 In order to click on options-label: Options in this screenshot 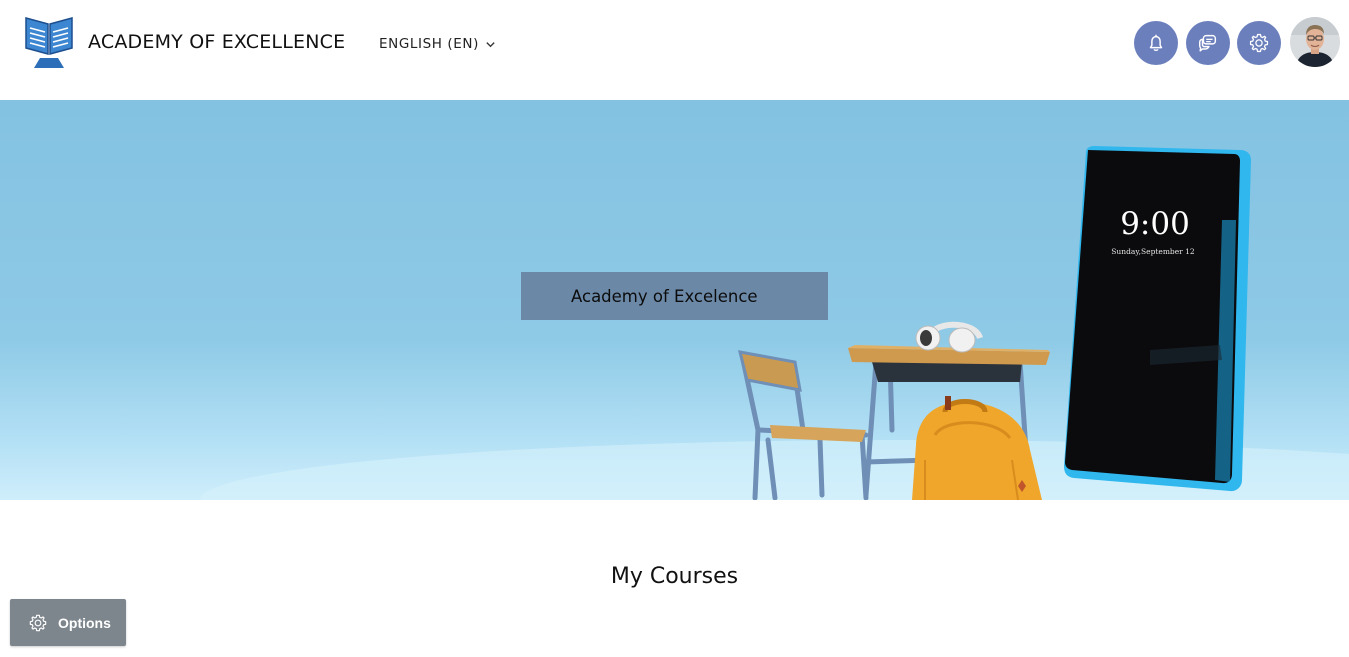, I will do `click(84, 622)`.